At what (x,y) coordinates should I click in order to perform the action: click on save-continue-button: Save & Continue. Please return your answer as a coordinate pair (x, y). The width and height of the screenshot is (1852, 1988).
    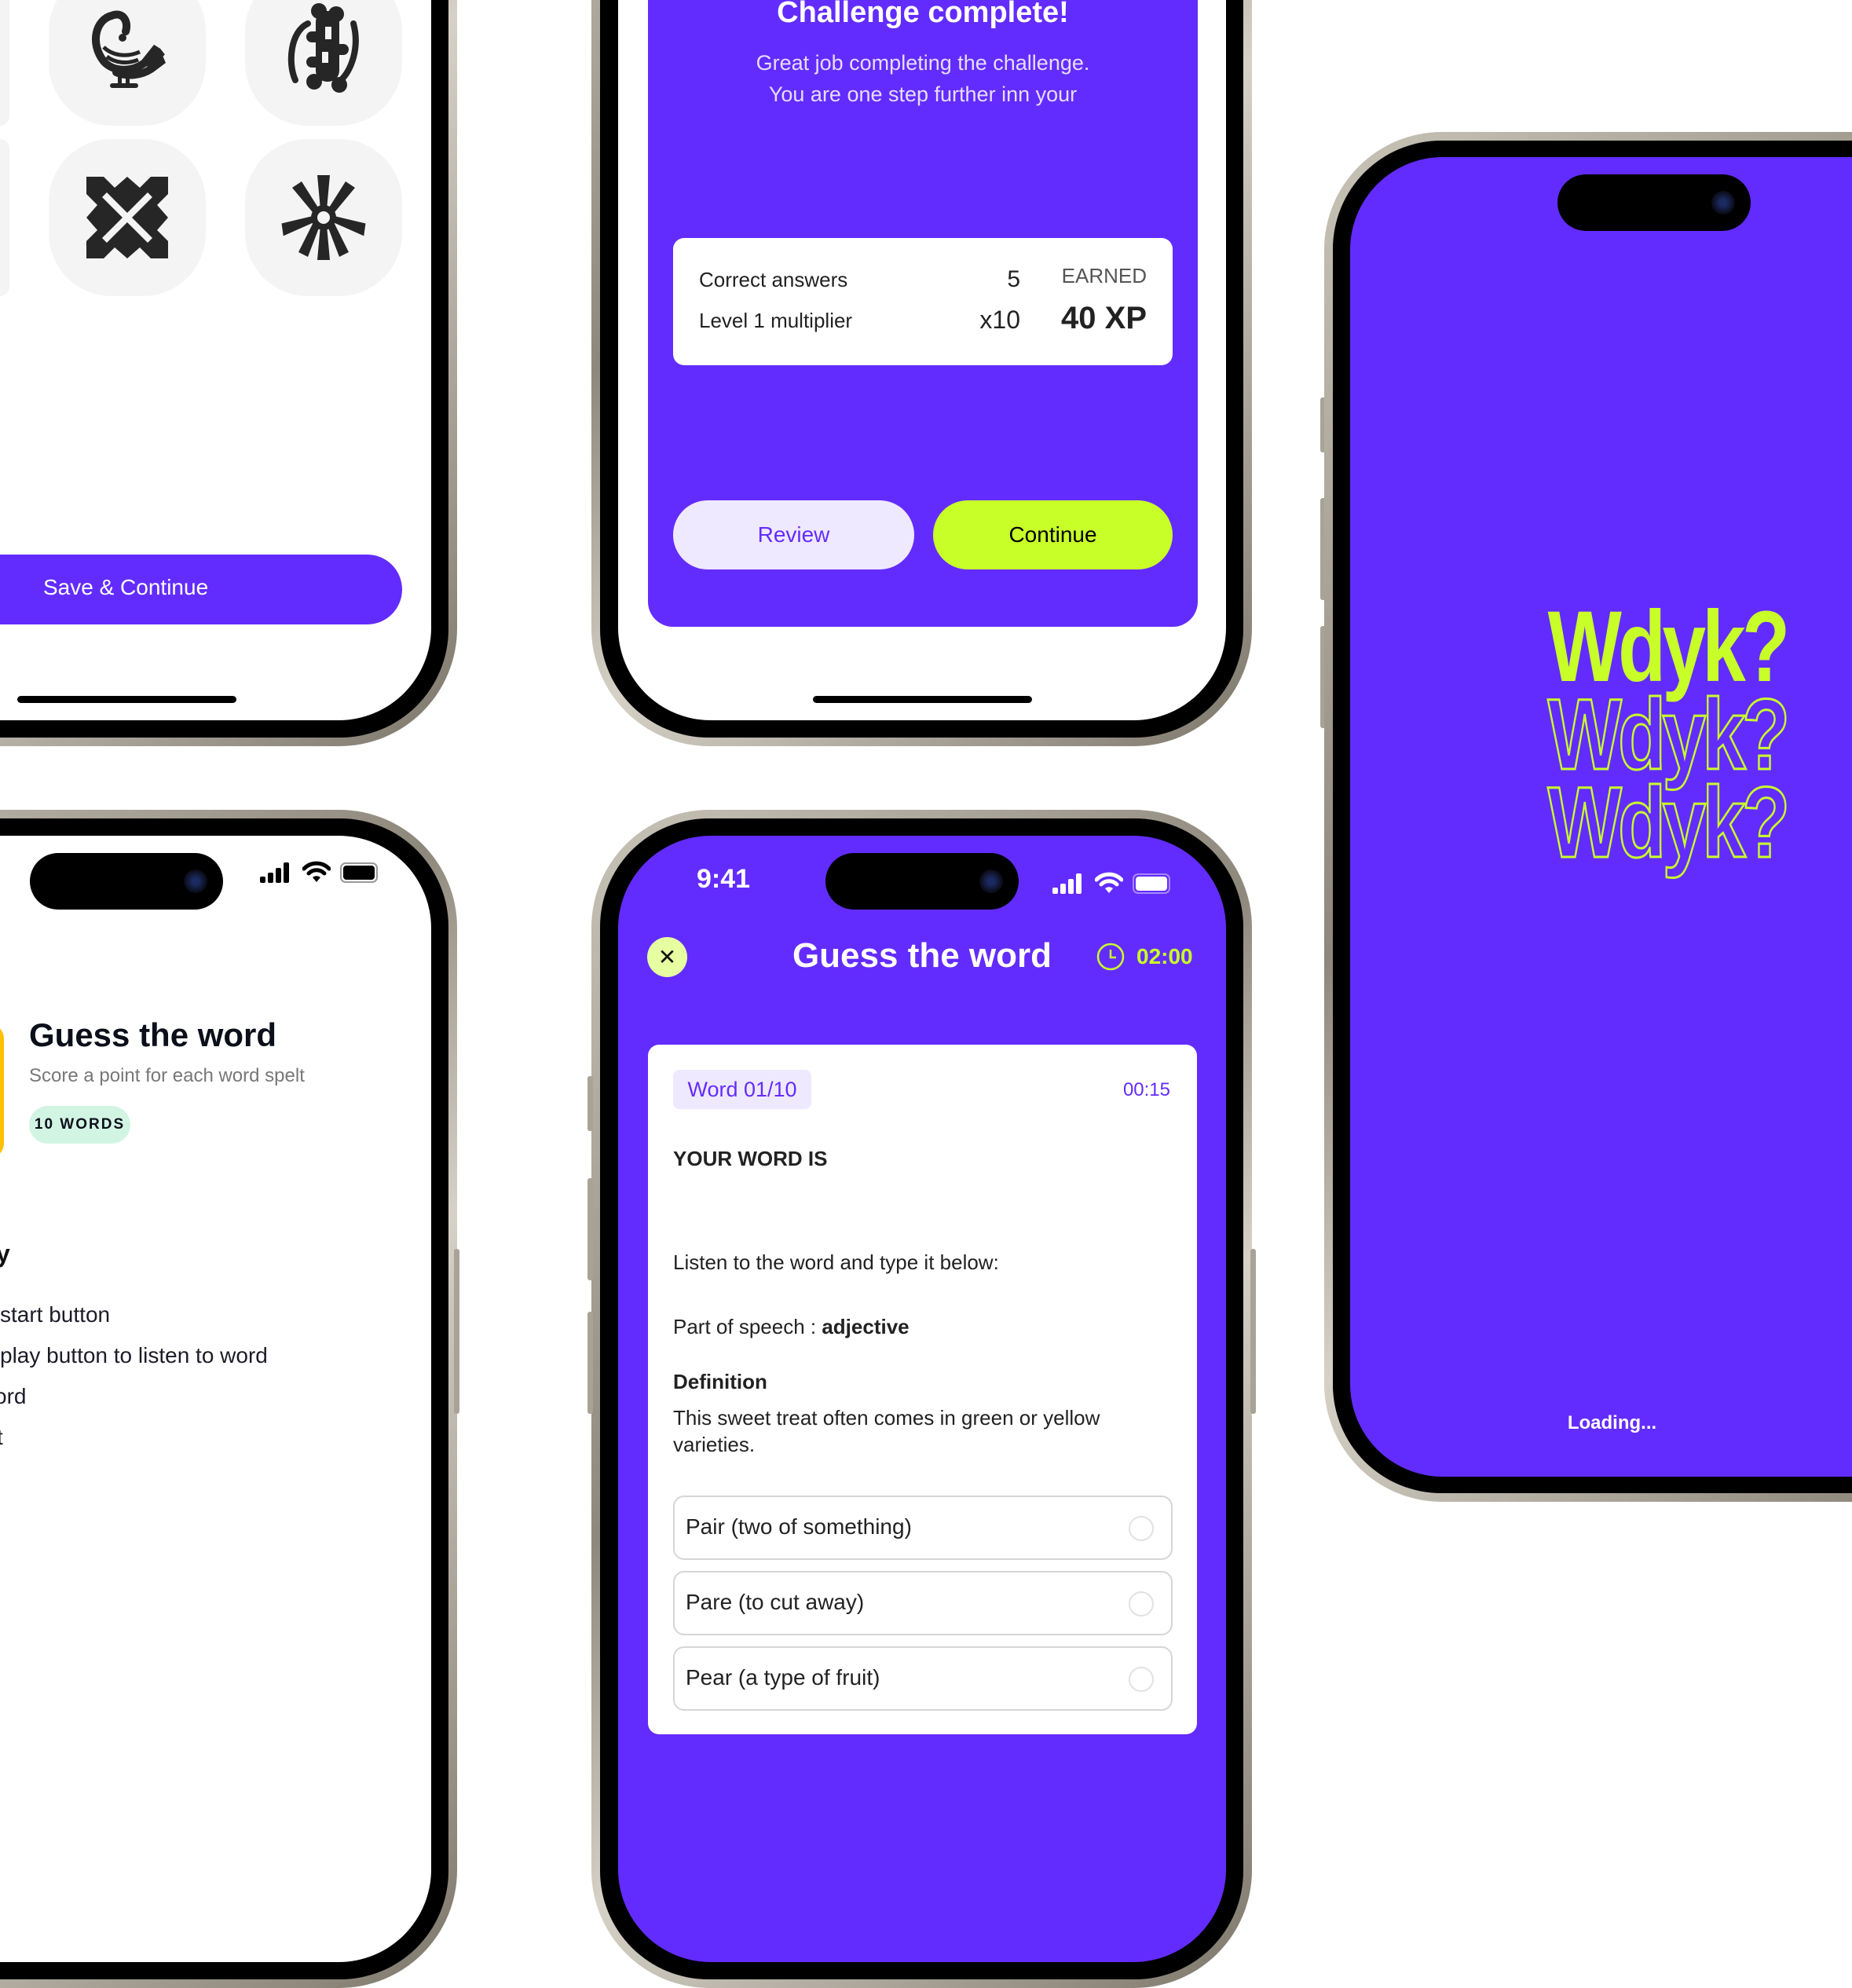
    Looking at the image, I should click on (201, 589).